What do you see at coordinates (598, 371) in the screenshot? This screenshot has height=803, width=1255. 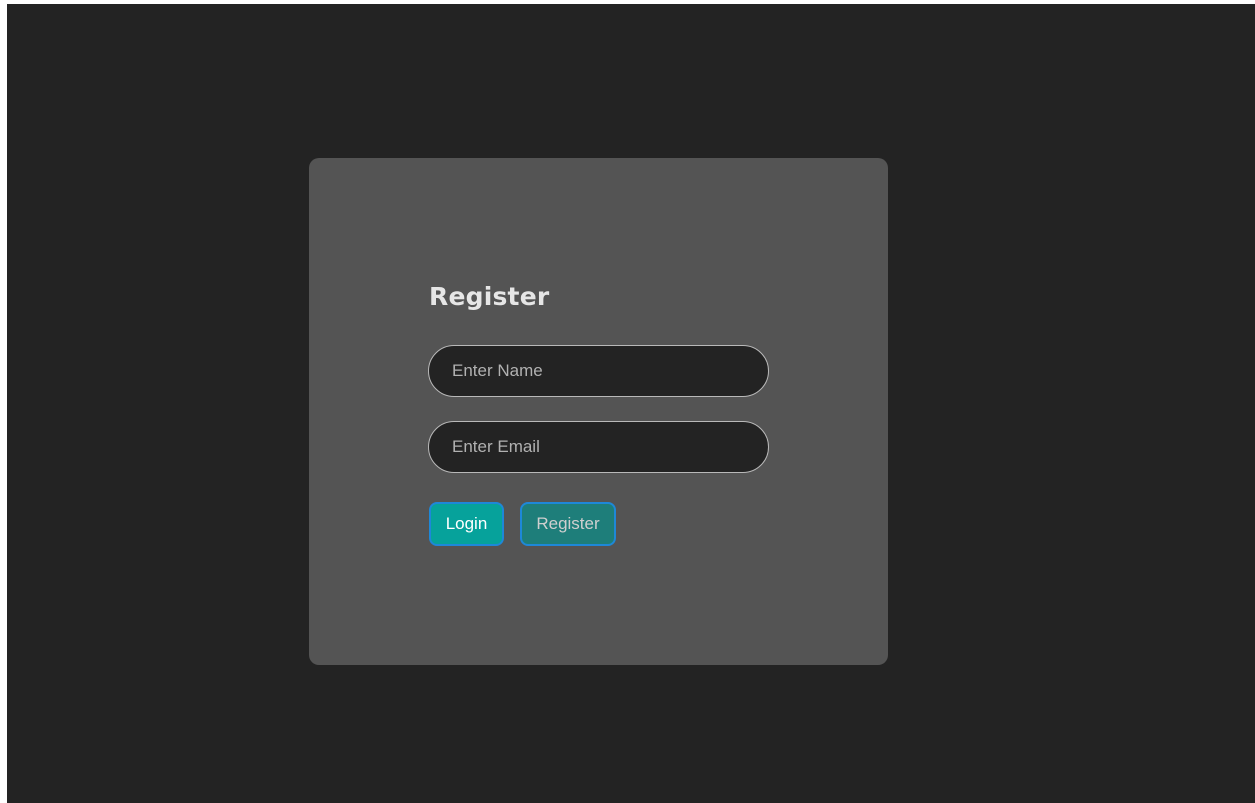 I see `name-input` at bounding box center [598, 371].